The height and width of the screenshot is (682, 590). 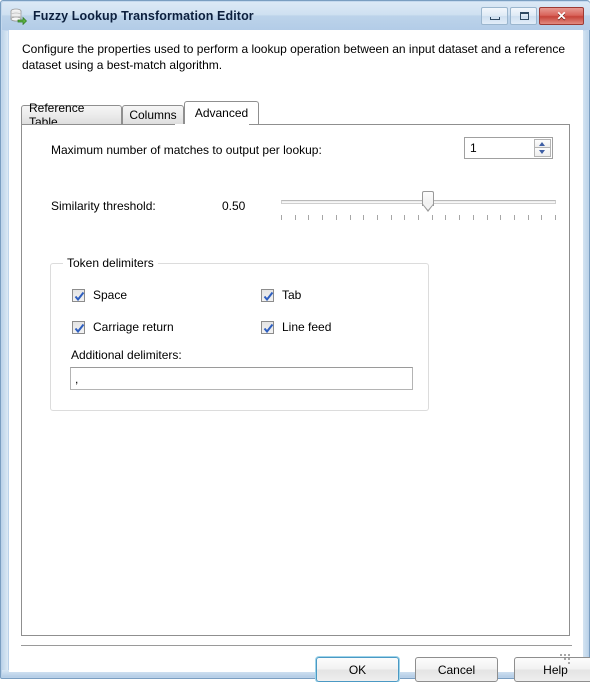 I want to click on tab-columns: Columns, so click(x=153, y=114).